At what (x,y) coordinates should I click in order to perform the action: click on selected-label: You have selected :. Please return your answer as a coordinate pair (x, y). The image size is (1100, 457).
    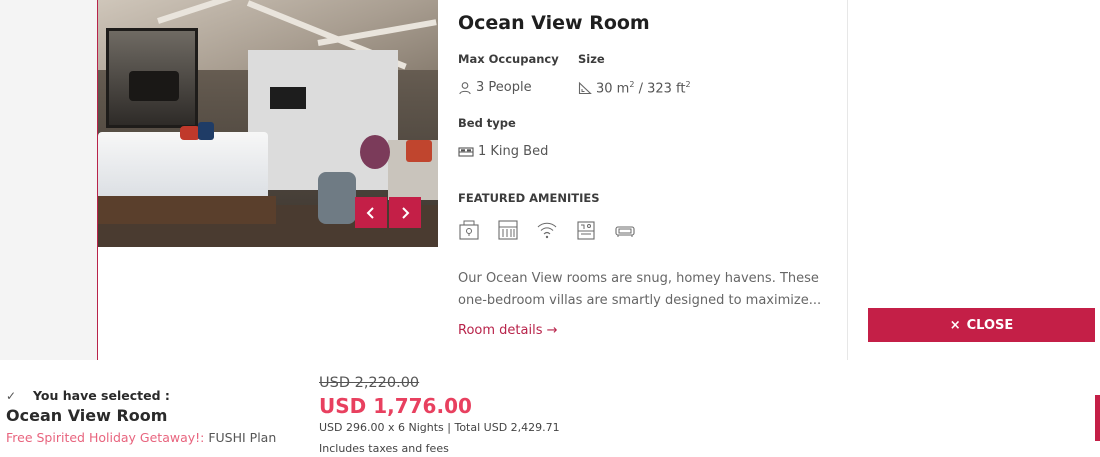
    Looking at the image, I should click on (101, 395).